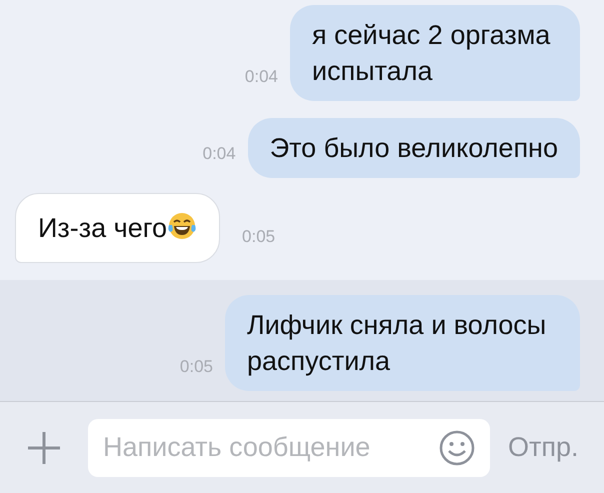 This screenshot has width=604, height=493. I want to click on add-icon, so click(44, 447).